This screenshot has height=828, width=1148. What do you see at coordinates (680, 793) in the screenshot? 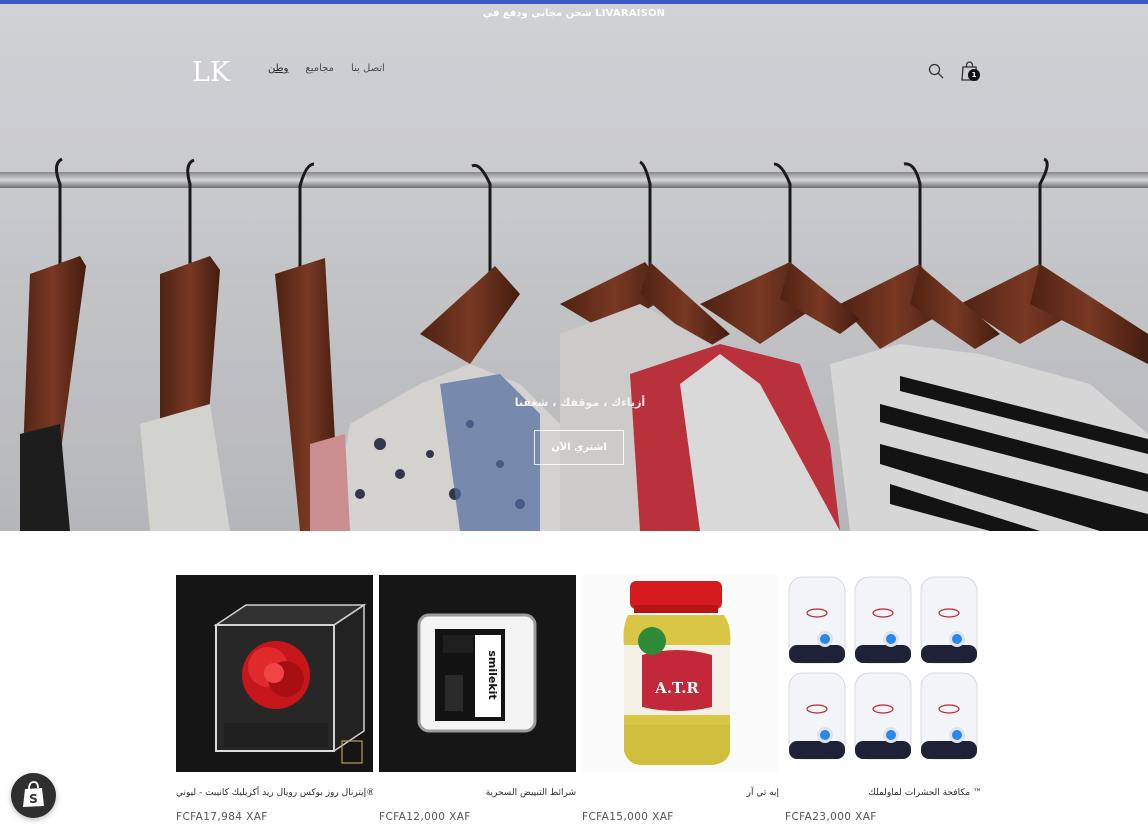
I see `product-title: إيه تي آر` at bounding box center [680, 793].